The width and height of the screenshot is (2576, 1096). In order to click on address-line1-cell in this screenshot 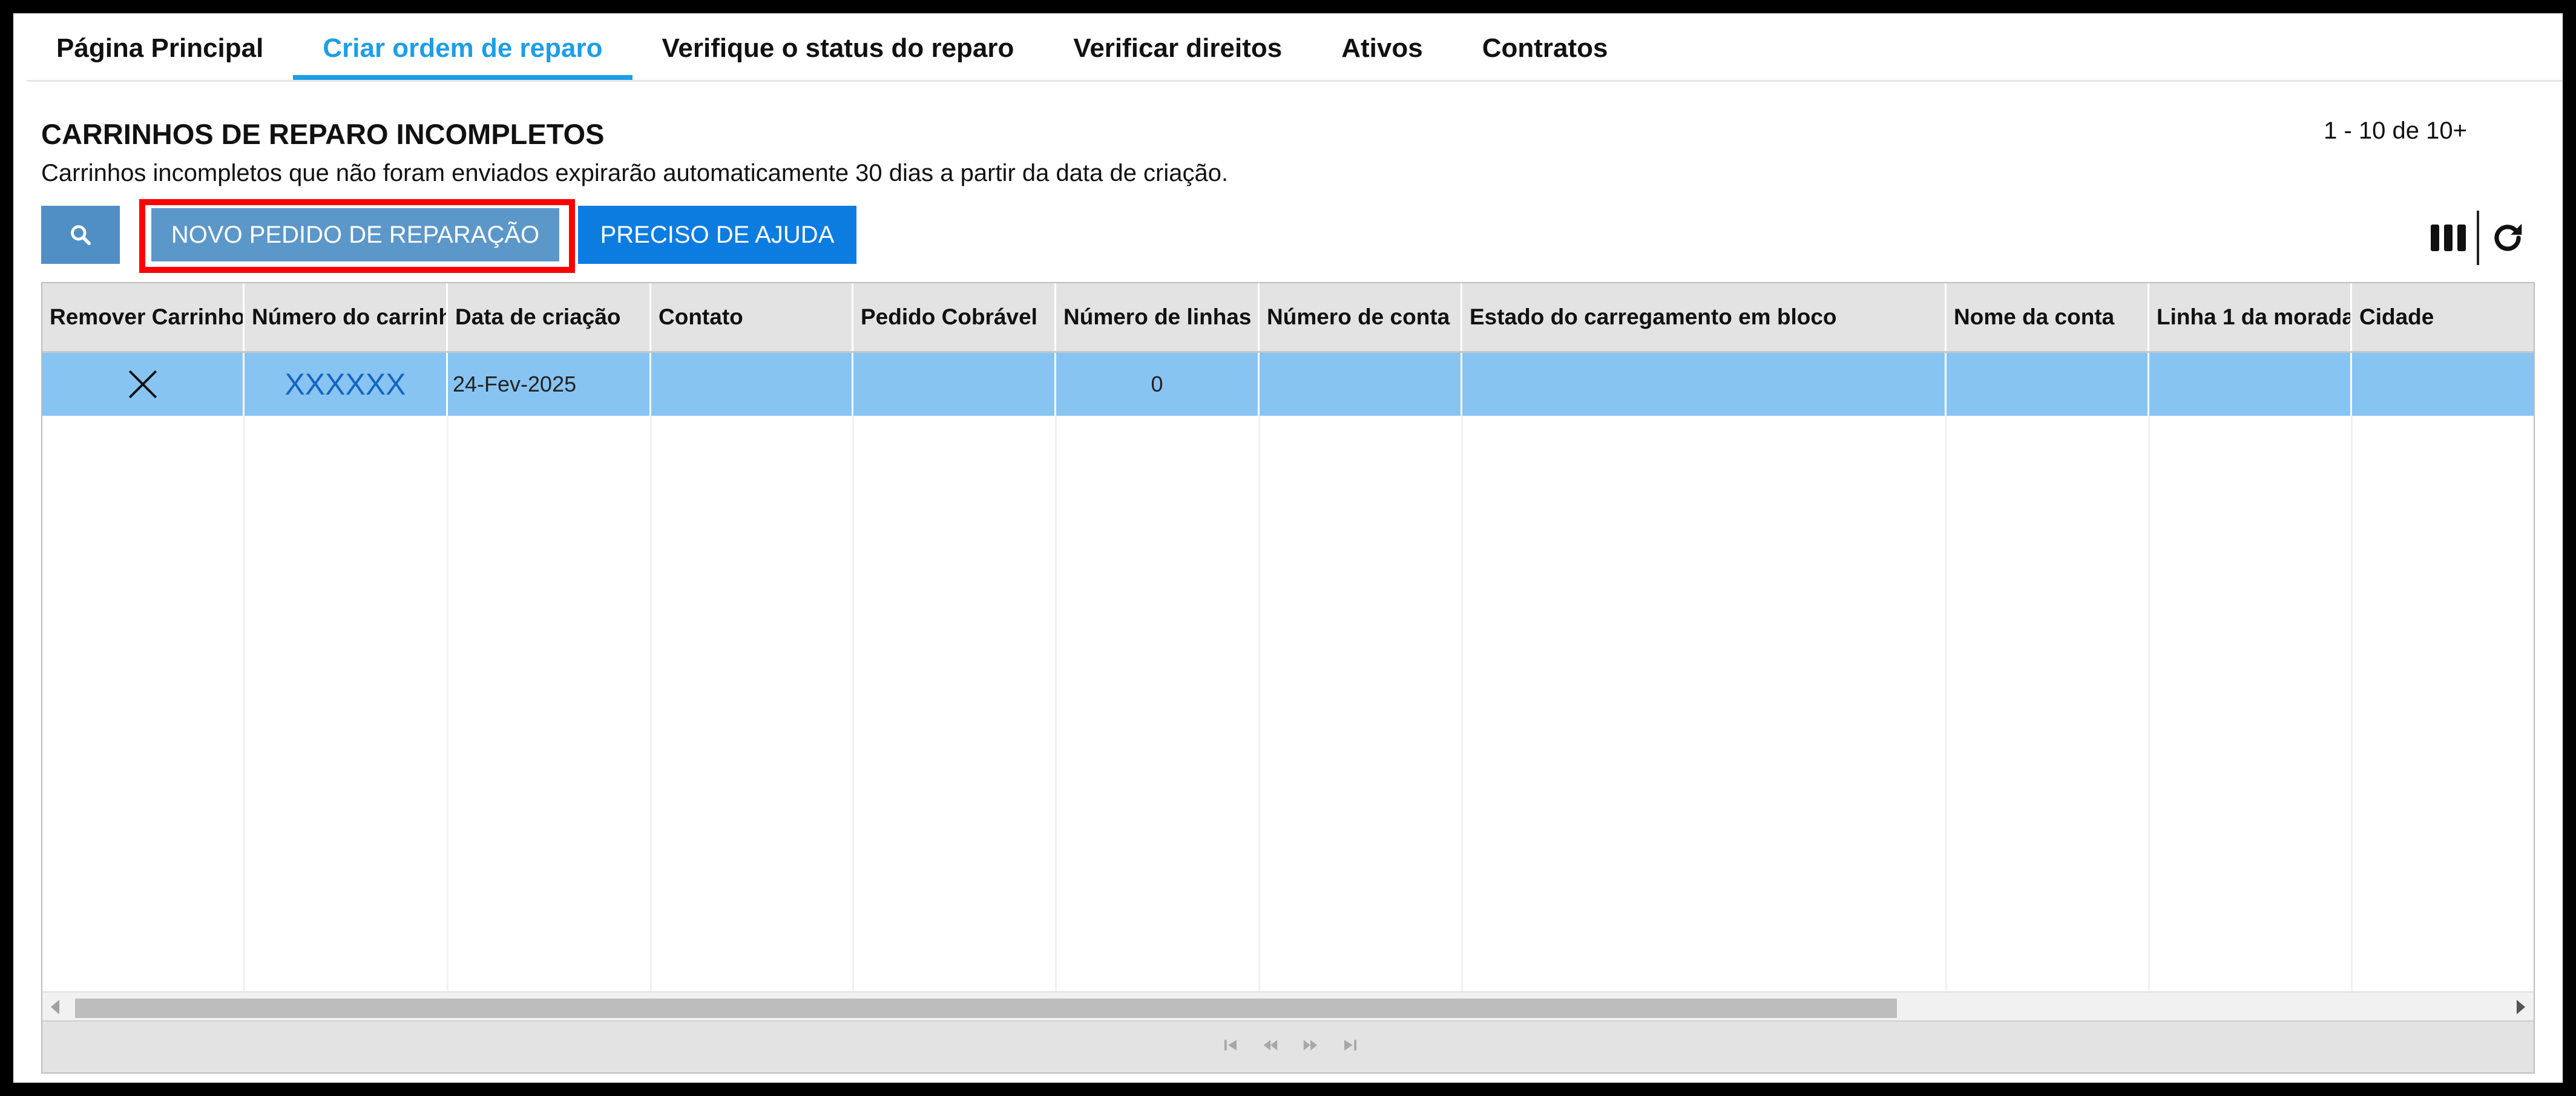, I will do `click(2250, 384)`.